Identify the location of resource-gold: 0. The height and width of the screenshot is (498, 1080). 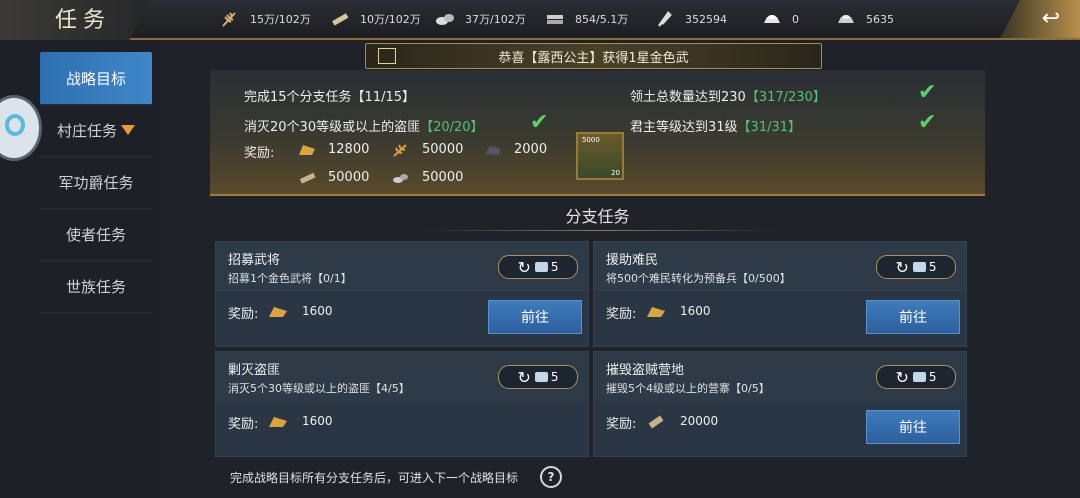
(780, 19).